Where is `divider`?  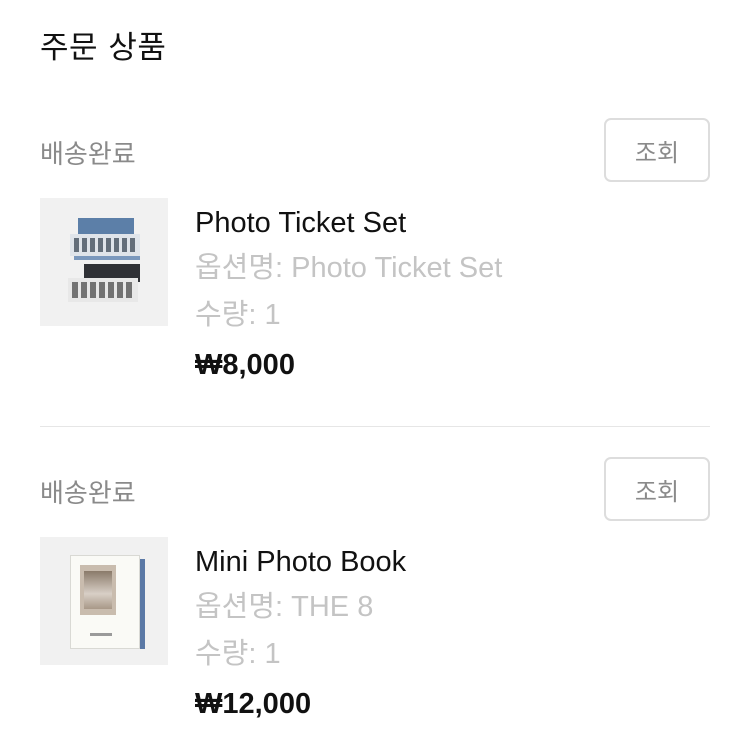 divider is located at coordinates (375, 426).